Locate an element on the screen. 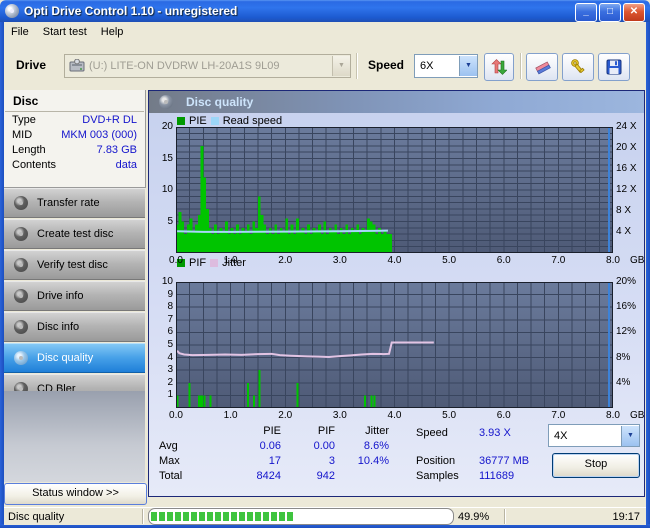 Image resolution: width=650 pixels, height=528 pixels. axis-label: 3.0 is located at coordinates (339, 260).